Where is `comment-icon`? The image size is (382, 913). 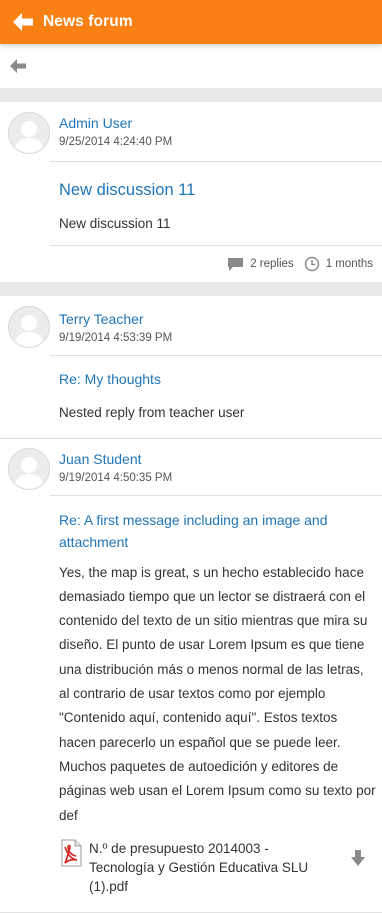 comment-icon is located at coordinates (236, 264).